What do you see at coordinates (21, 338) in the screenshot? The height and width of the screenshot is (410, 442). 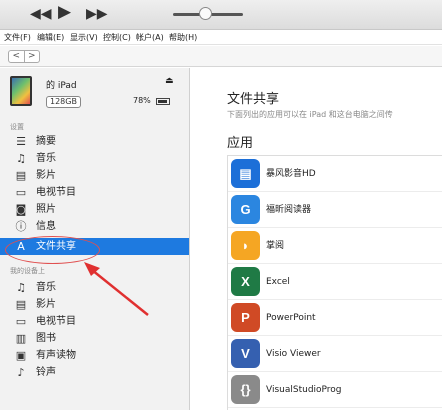 I see `book-icon: ▥` at bounding box center [21, 338].